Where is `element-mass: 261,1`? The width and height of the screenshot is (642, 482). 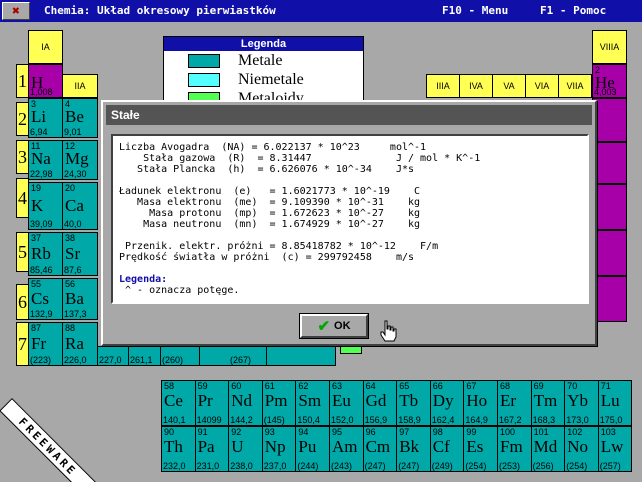
element-mass: 261,1 is located at coordinates (141, 360).